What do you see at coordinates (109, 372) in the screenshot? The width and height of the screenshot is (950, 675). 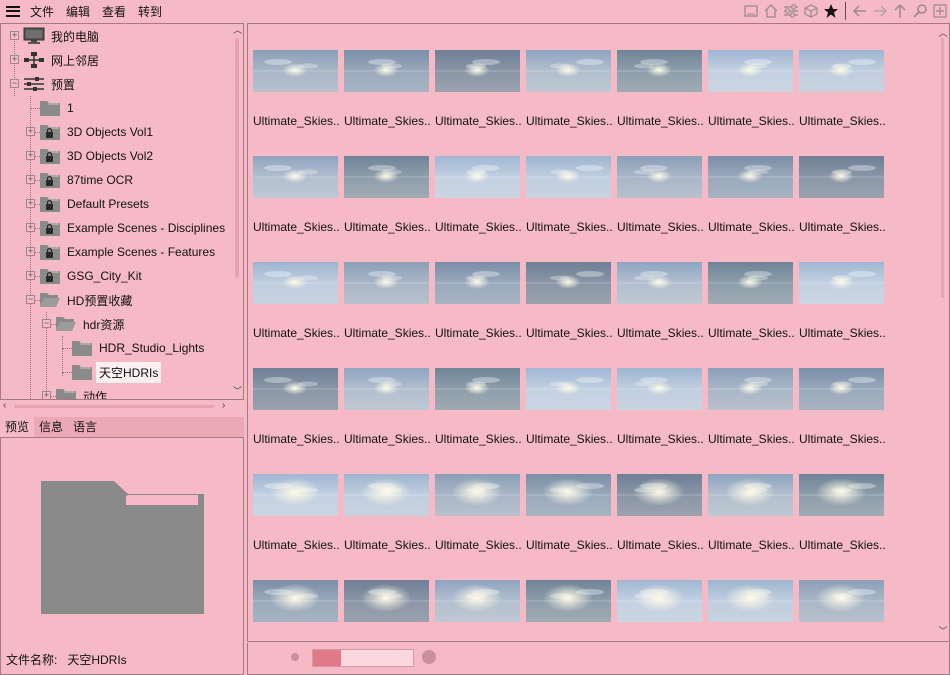 I see `tree-item: 天空HDRIs` at bounding box center [109, 372].